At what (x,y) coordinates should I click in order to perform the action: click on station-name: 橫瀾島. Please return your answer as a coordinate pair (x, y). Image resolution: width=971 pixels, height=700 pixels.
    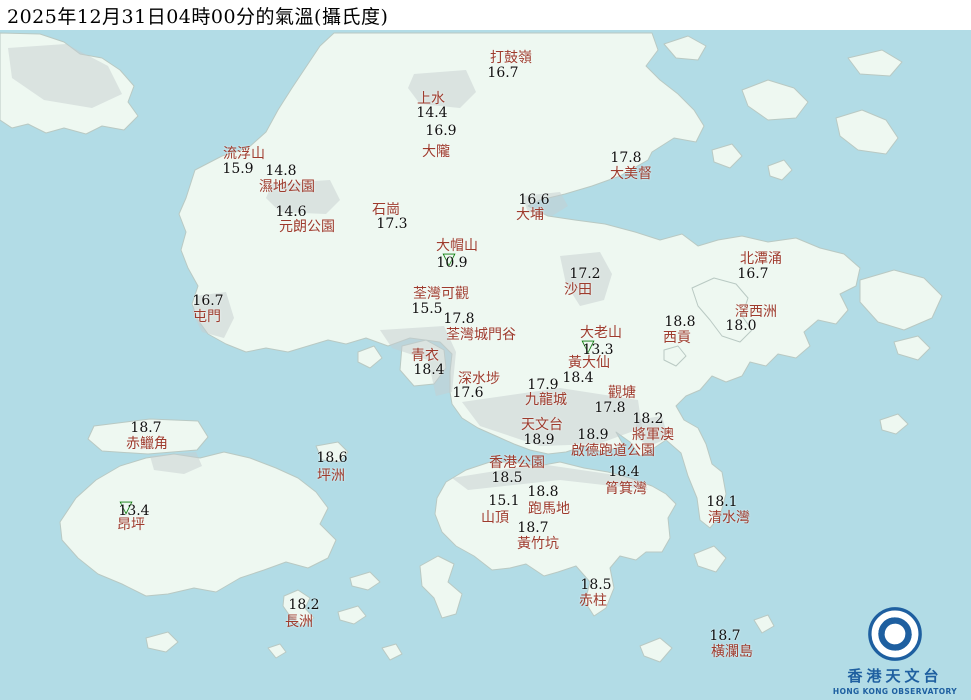
    Looking at the image, I should click on (732, 652).